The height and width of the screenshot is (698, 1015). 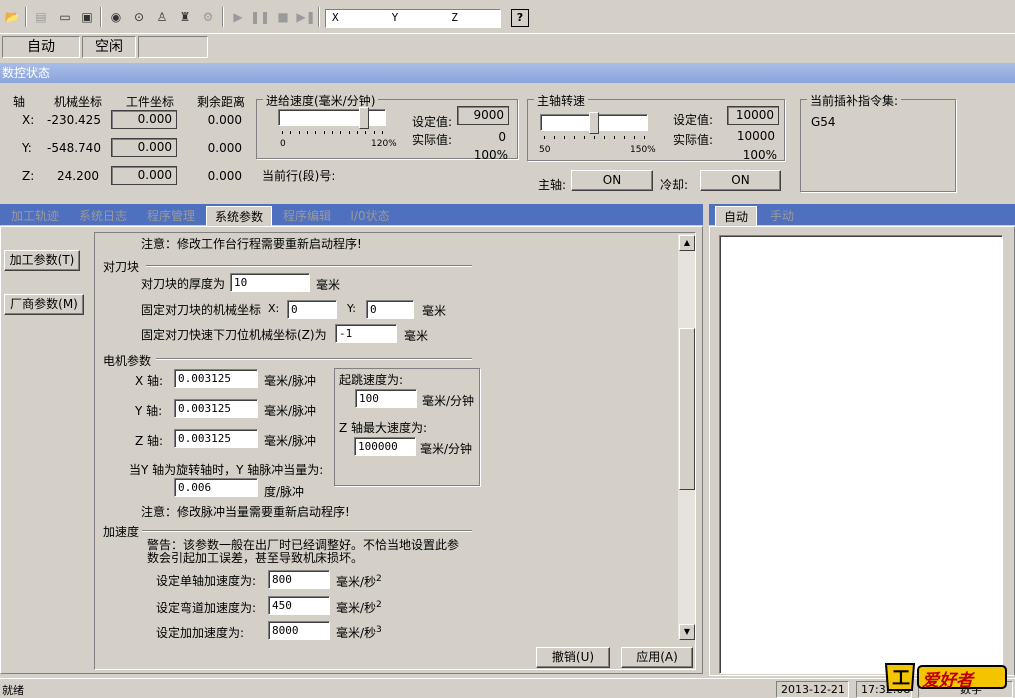 What do you see at coordinates (216, 487) in the screenshot?
I see `rotary-field: 0.006` at bounding box center [216, 487].